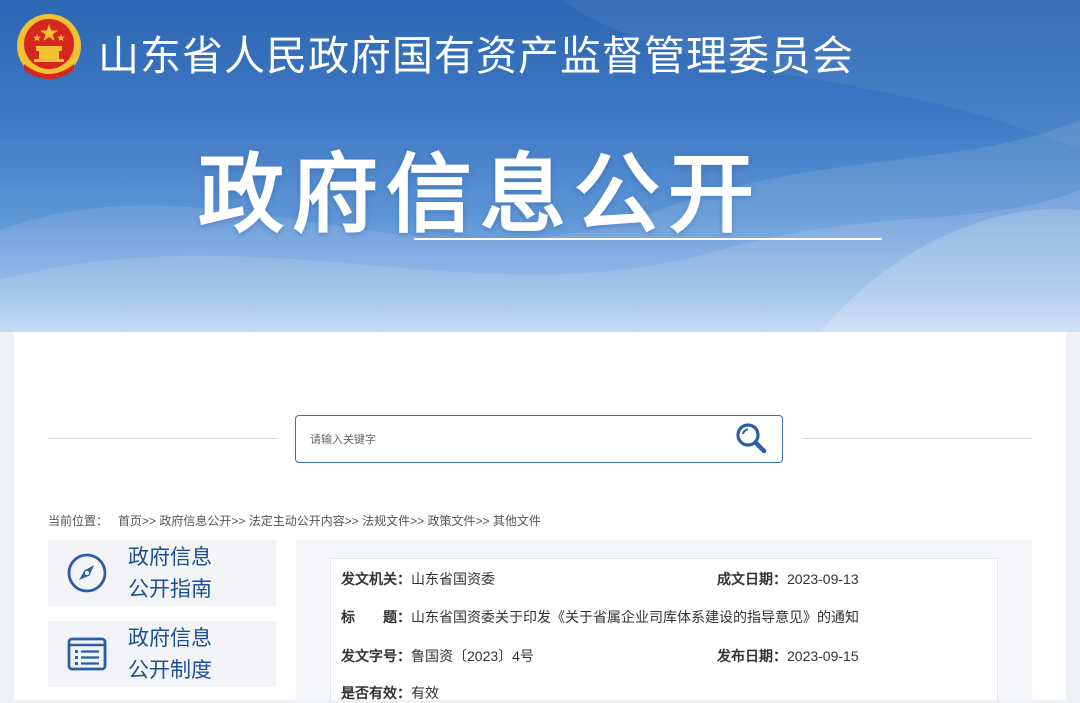 The image size is (1080, 703). What do you see at coordinates (823, 656) in the screenshot?
I see `published-date-value: 2023-09-15` at bounding box center [823, 656].